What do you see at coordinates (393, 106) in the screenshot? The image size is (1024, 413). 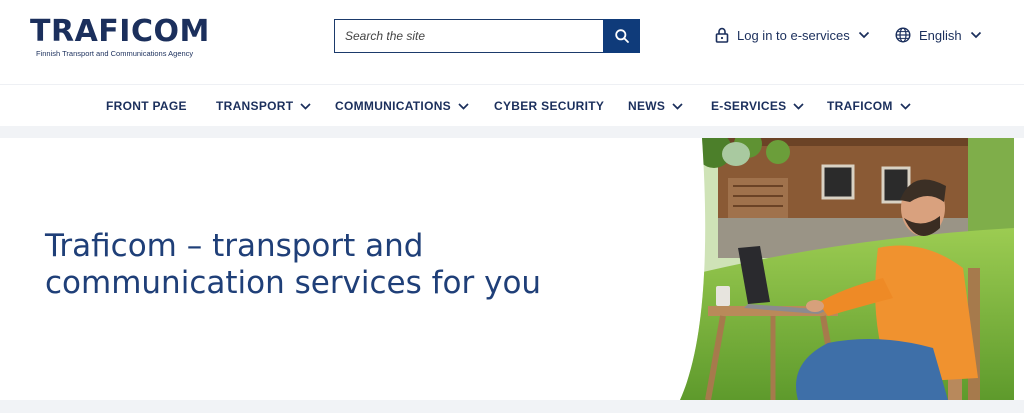 I see `nav-item-label: COMMUNICATIONS` at bounding box center [393, 106].